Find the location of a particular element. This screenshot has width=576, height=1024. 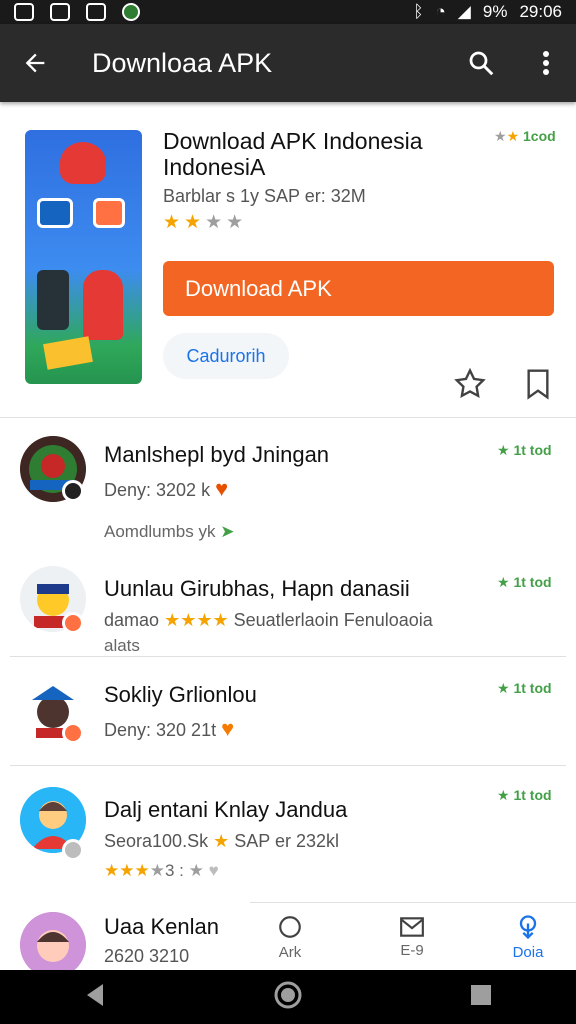

avatar-icon is located at coordinates (53, 945).